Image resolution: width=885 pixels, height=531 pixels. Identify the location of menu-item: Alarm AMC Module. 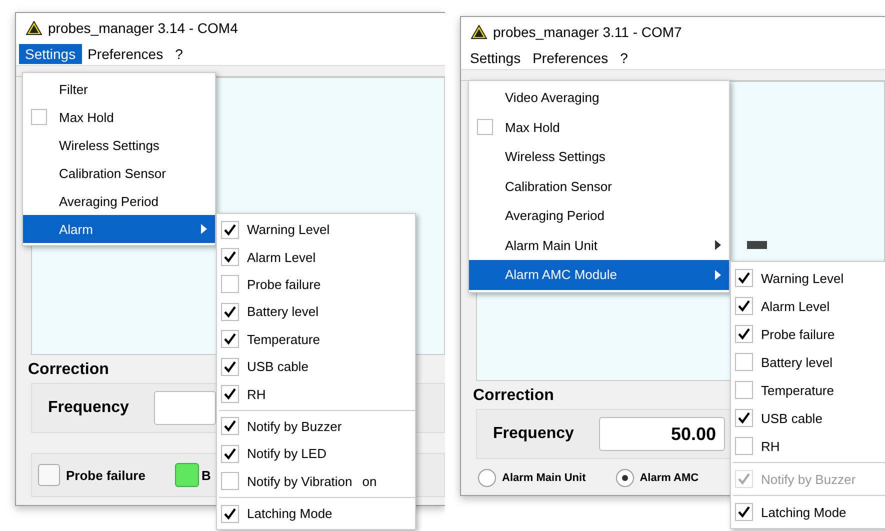
(599, 275).